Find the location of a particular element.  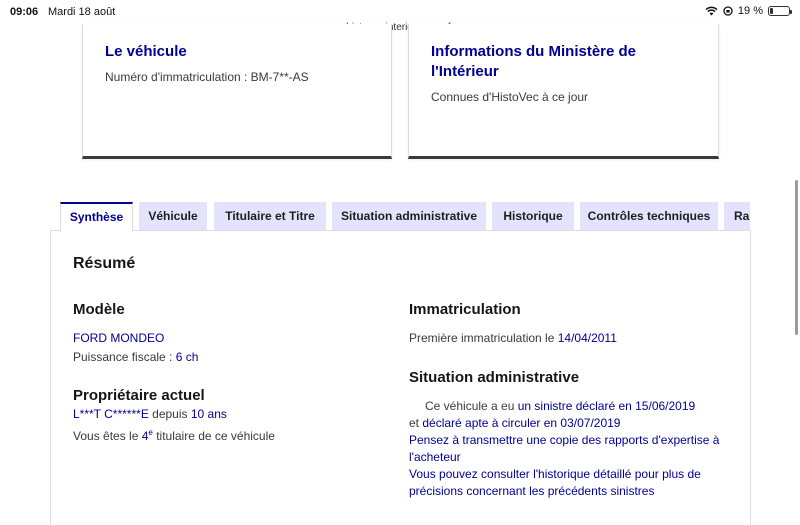

status-time: 09:06 is located at coordinates (24, 12).